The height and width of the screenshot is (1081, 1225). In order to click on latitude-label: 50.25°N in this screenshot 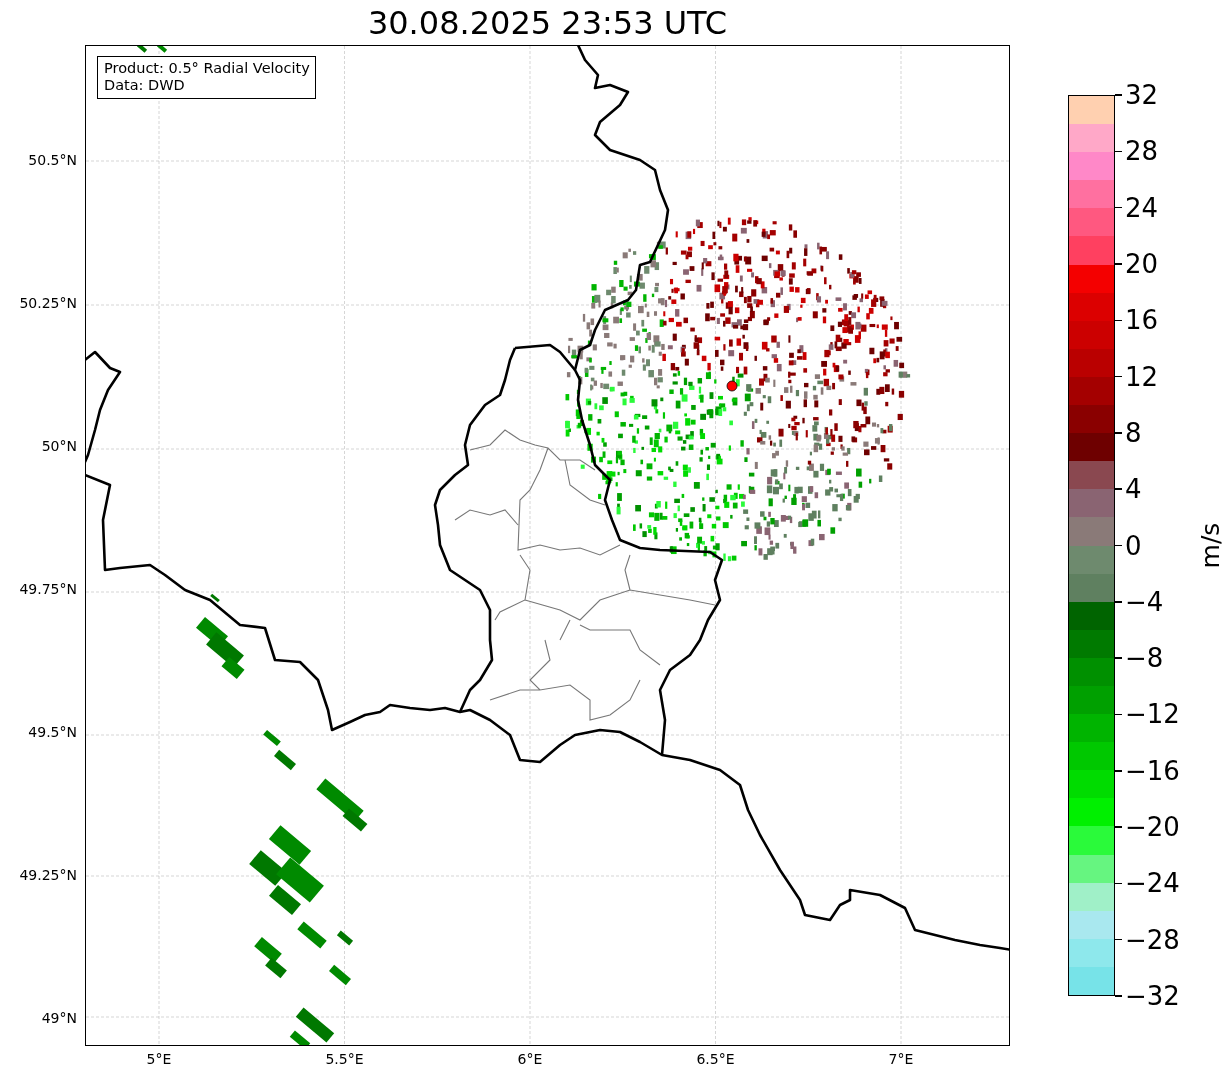, I will do `click(48, 303)`.